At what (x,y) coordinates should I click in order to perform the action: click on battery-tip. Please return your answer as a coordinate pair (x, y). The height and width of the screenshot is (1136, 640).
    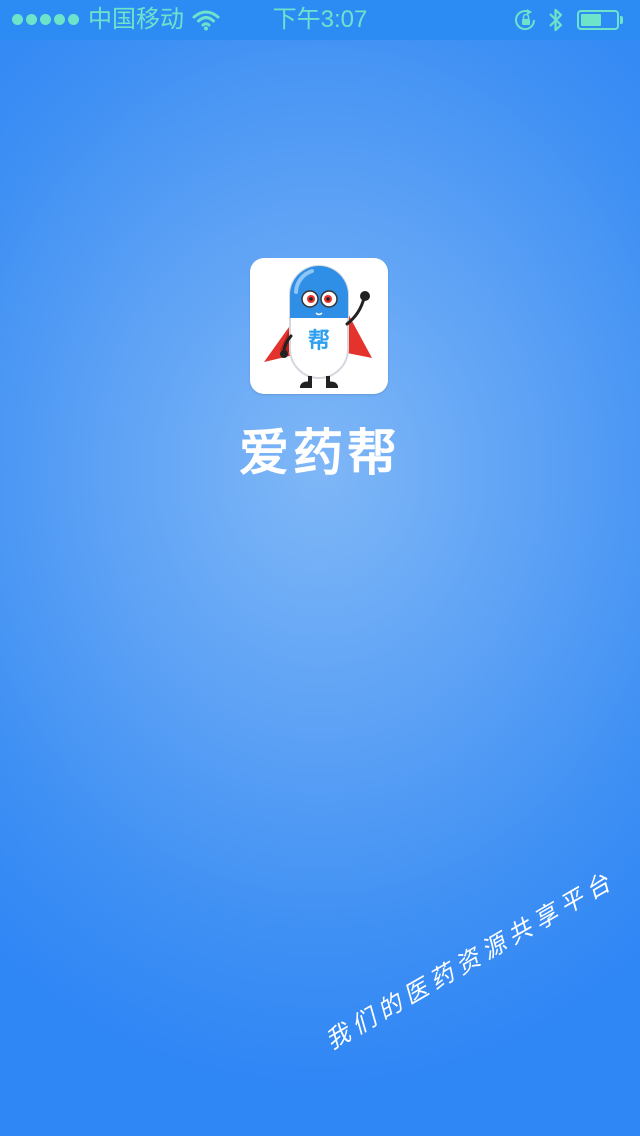
    Looking at the image, I should click on (621, 20).